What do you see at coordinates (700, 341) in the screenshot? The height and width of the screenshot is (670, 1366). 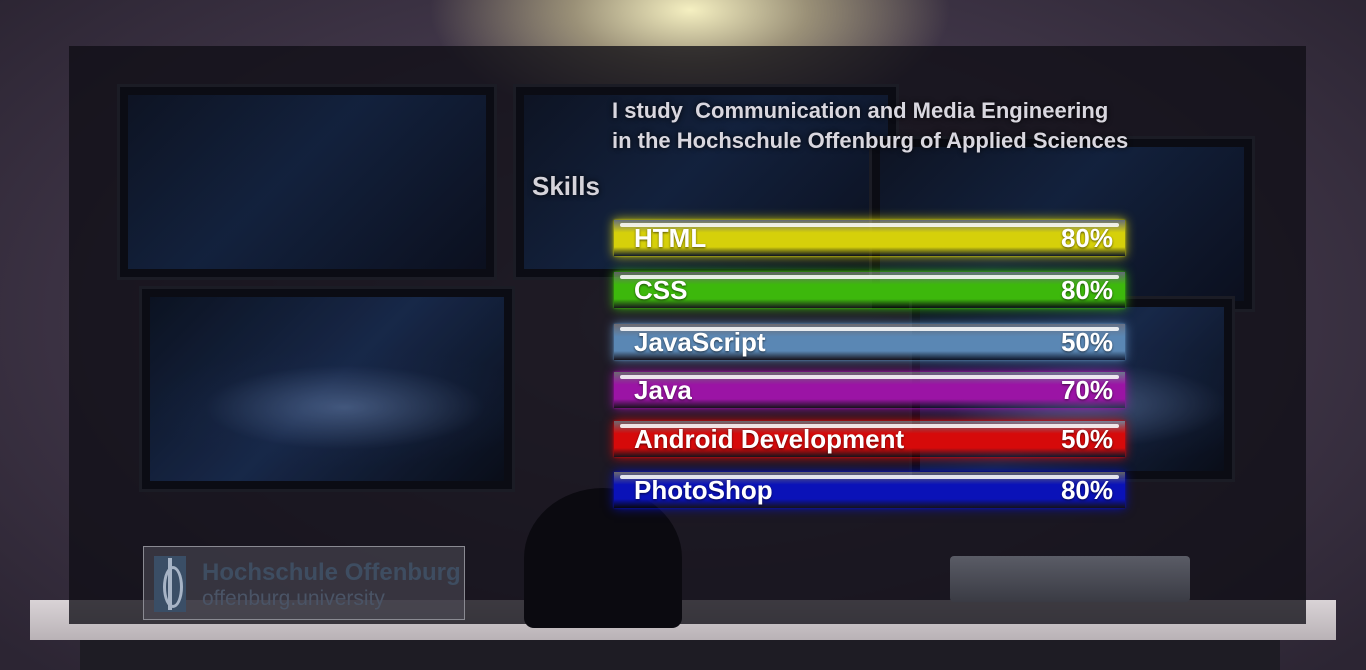 I see `skill-name: JavaScript` at bounding box center [700, 341].